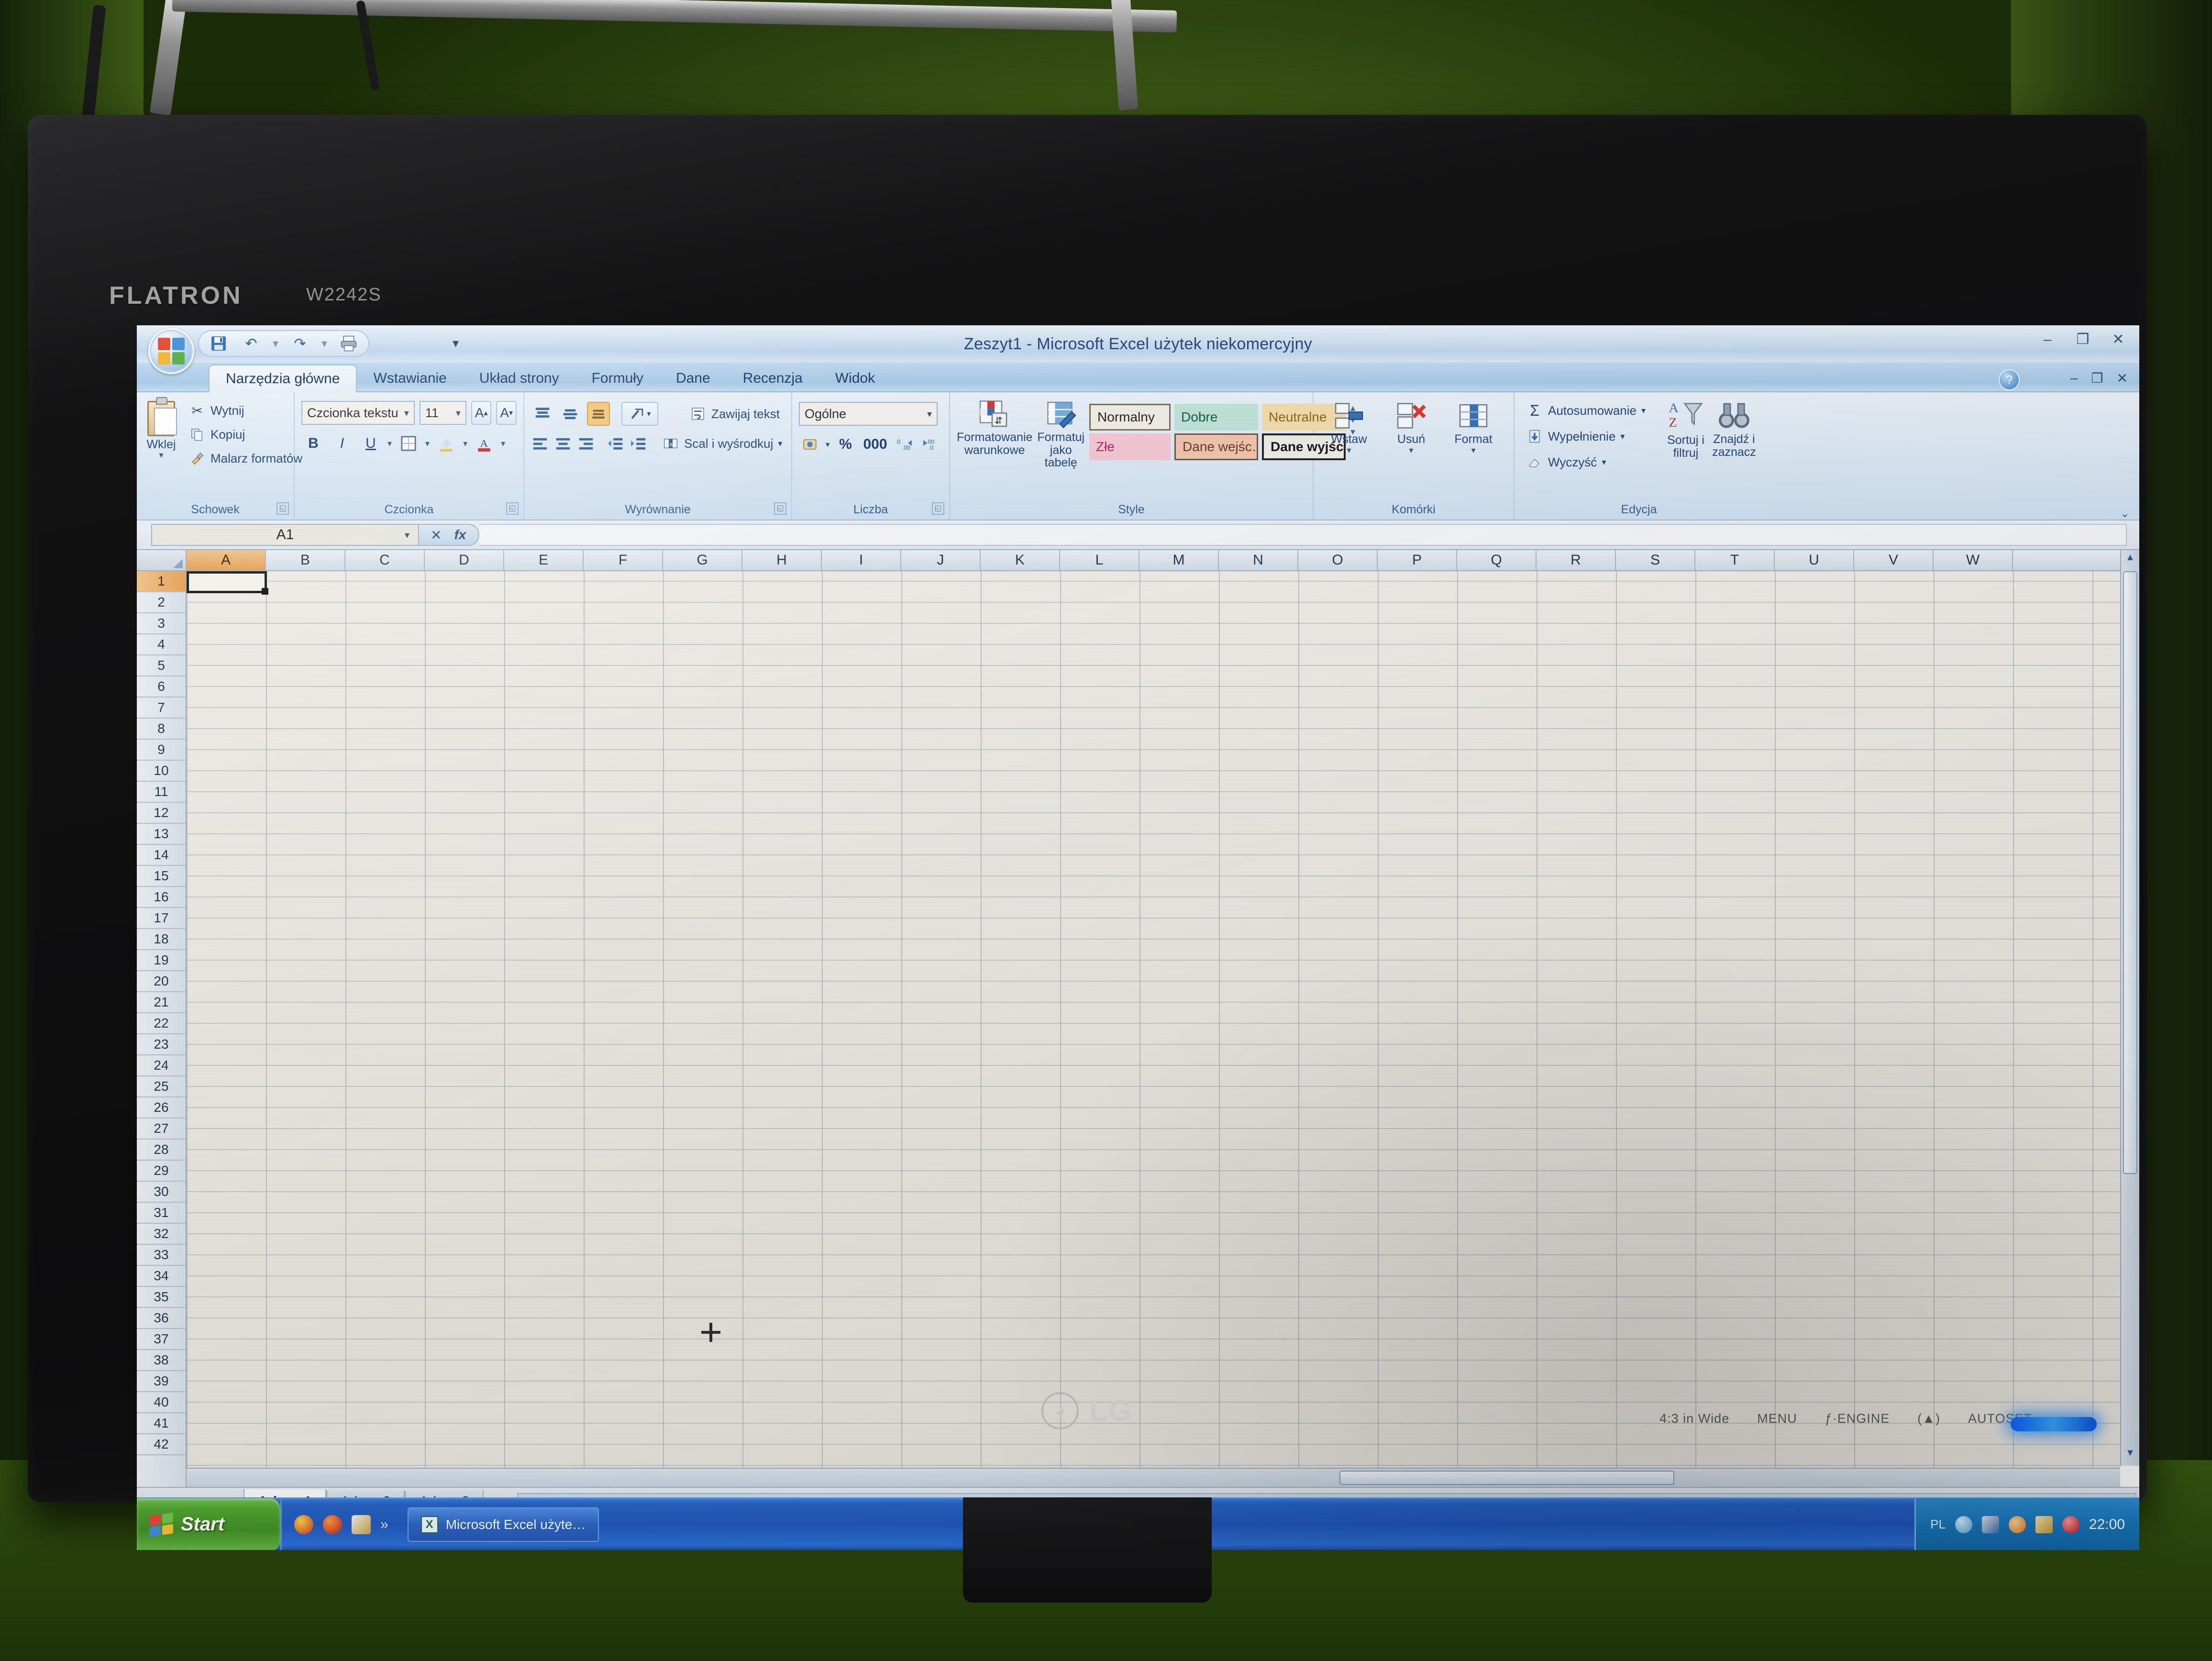  What do you see at coordinates (313, 444) in the screenshot?
I see `bold-button: B` at bounding box center [313, 444].